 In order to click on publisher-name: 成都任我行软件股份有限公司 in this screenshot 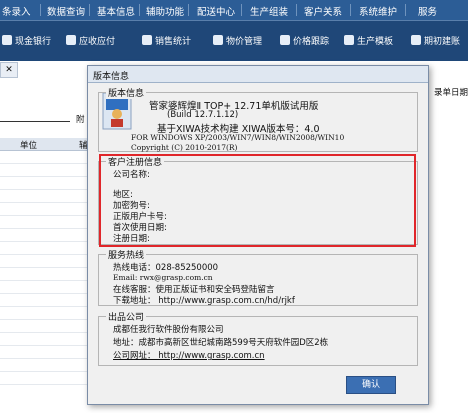, I will do `click(168, 330)`.